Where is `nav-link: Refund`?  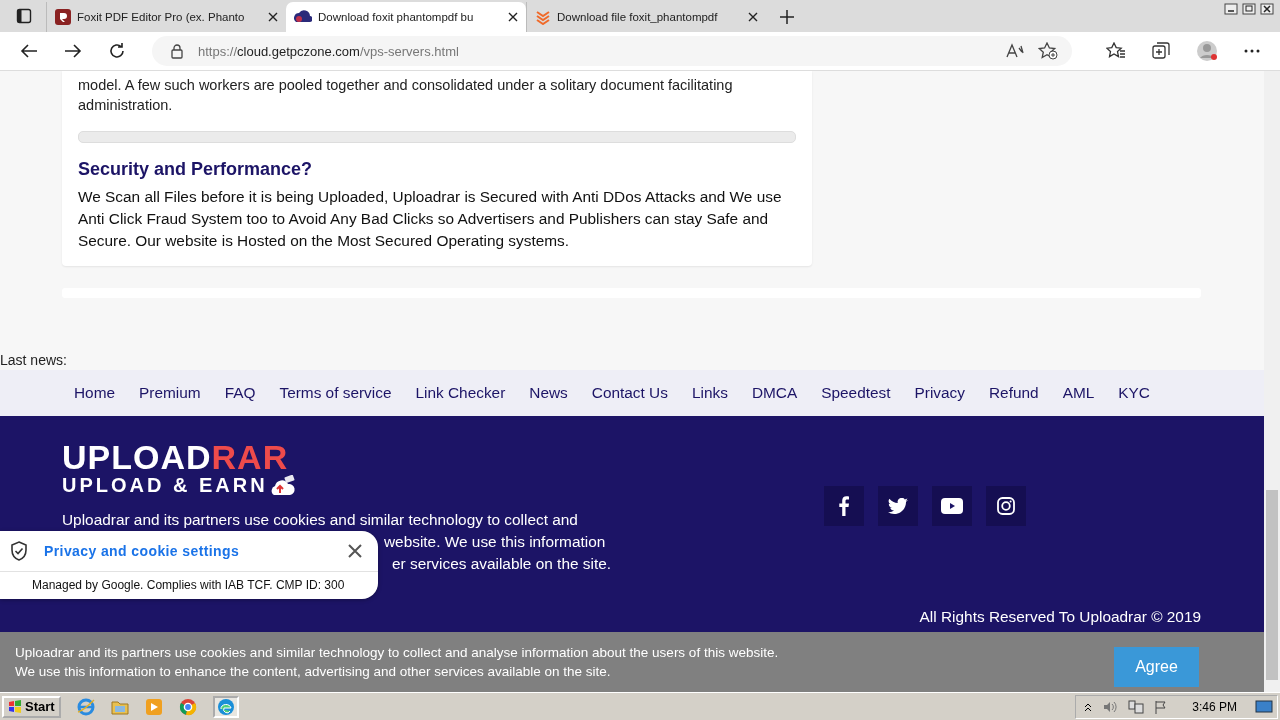 nav-link: Refund is located at coordinates (1014, 393).